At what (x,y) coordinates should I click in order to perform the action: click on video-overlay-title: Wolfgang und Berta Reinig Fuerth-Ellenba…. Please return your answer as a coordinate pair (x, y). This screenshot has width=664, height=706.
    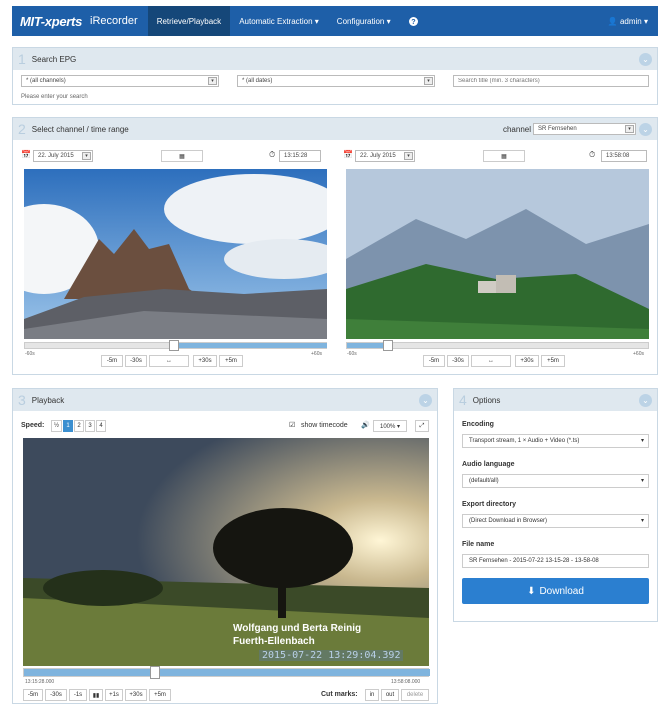
    Looking at the image, I should click on (297, 635).